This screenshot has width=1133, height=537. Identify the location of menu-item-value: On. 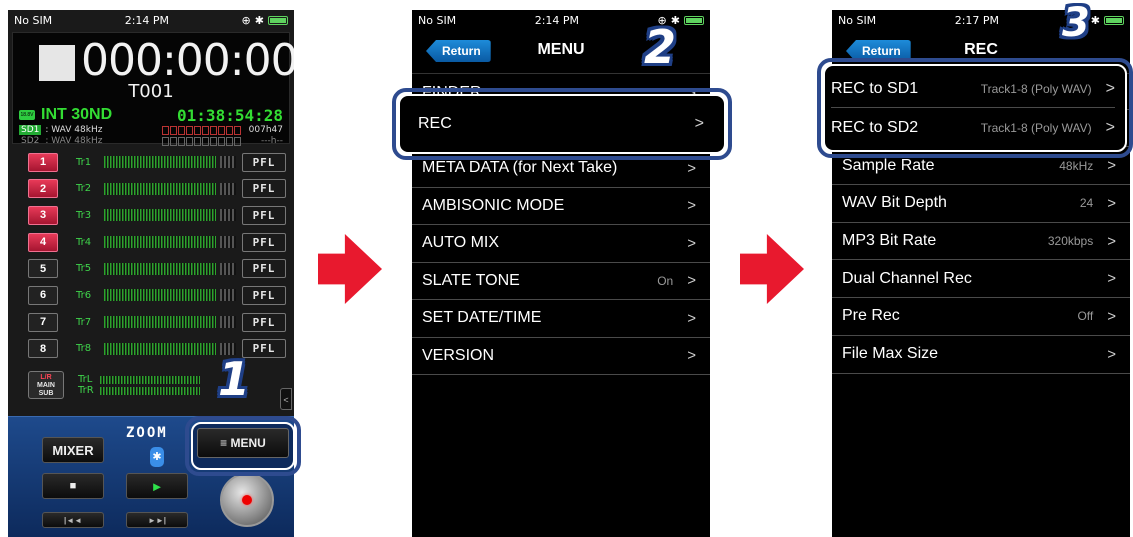
(665, 280).